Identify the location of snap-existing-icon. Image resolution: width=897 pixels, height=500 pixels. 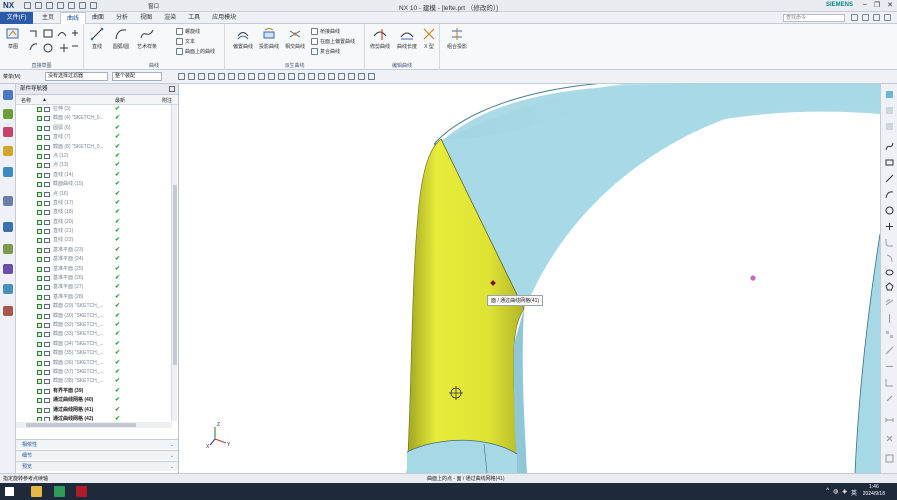
(271, 76).